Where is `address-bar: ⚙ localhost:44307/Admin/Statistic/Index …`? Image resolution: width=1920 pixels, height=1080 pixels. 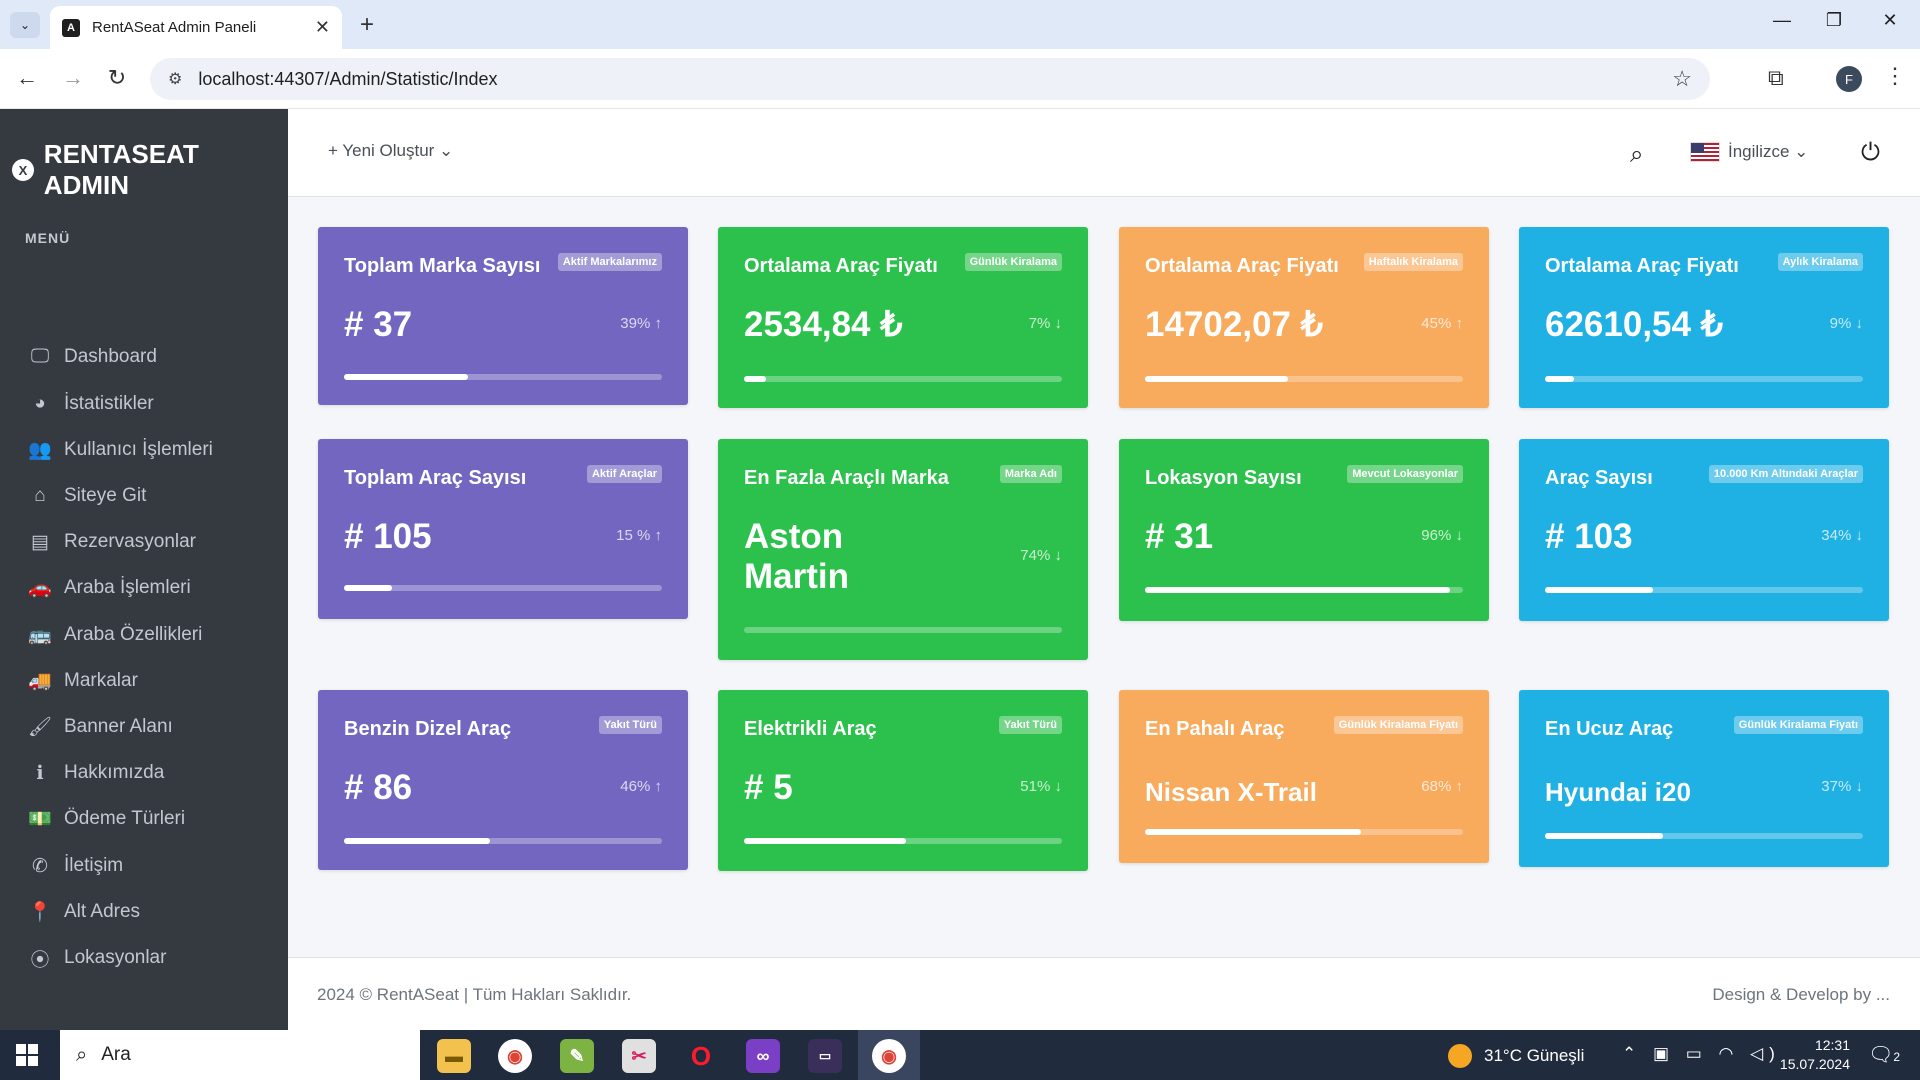 address-bar: ⚙ localhost:44307/Admin/Statistic/Index … is located at coordinates (930, 79).